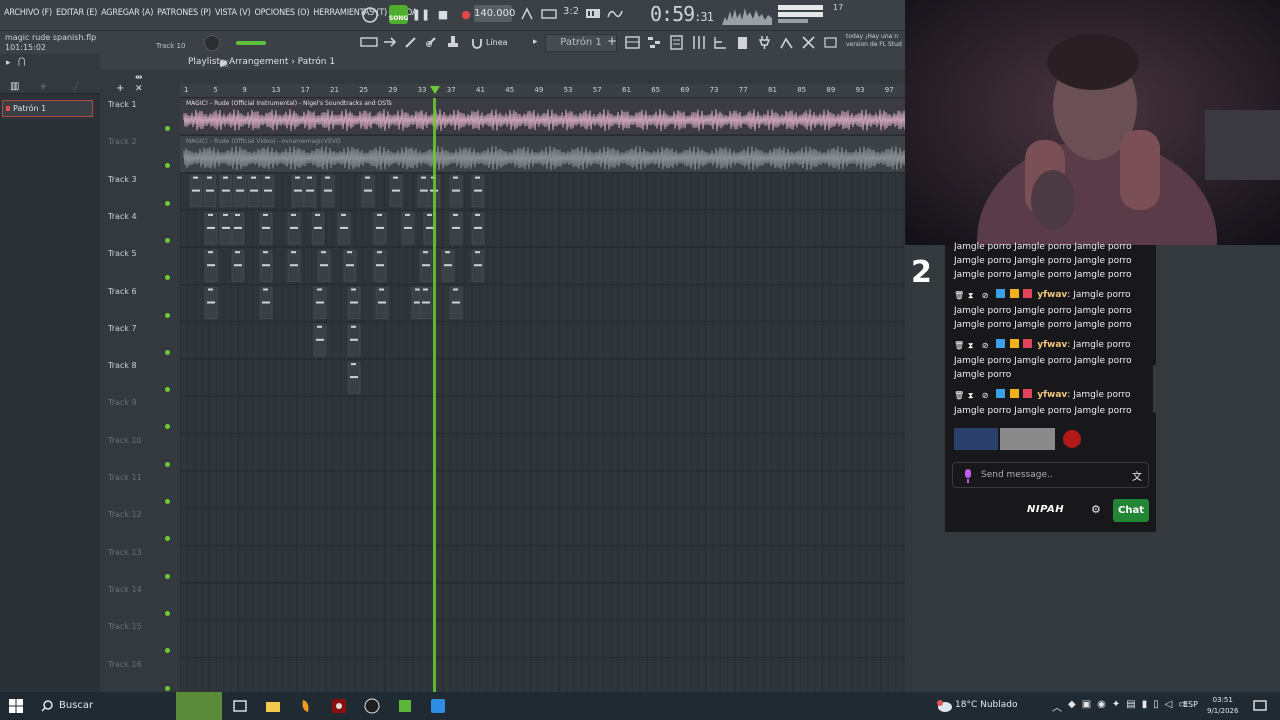 The image size is (1280, 720). Describe the element at coordinates (122, 402) in the screenshot. I see `track-label: Track 9` at that location.